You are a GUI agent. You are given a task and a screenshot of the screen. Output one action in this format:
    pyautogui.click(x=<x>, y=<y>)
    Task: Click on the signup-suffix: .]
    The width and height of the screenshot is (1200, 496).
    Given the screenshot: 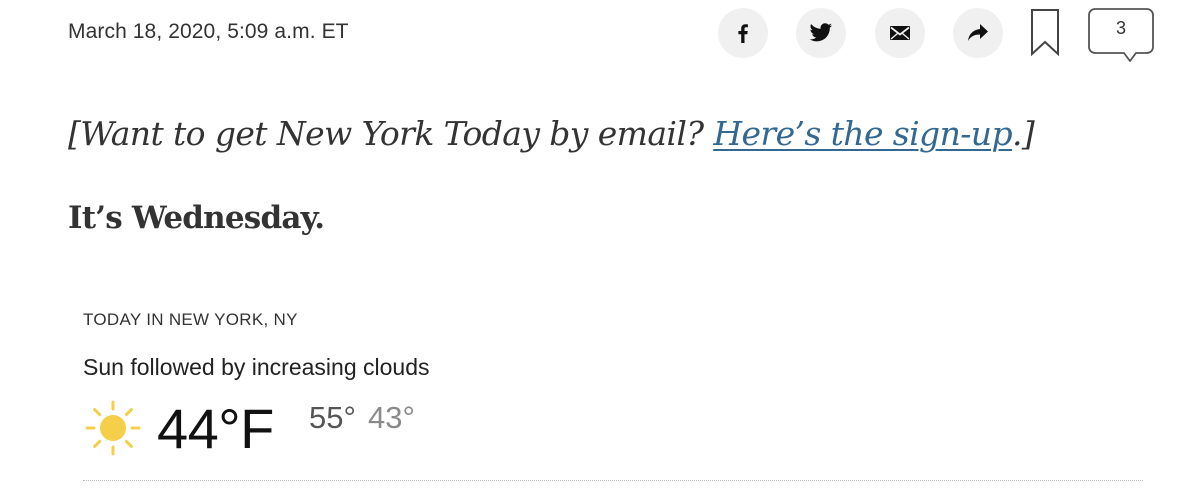 What is the action you would take?
    pyautogui.click(x=1023, y=133)
    